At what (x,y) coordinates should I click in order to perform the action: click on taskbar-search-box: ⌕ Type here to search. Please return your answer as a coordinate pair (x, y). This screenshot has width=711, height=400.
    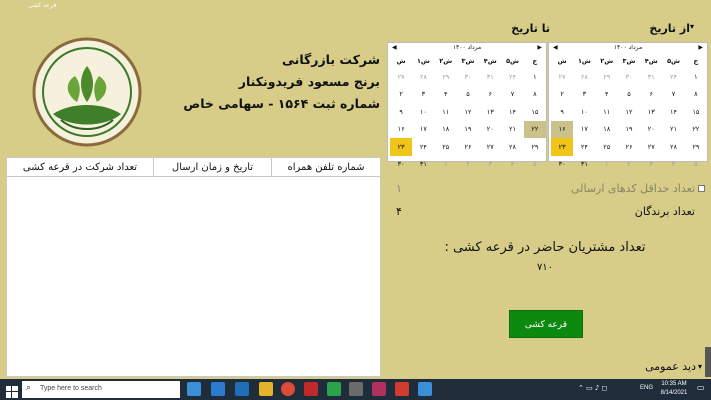
    Looking at the image, I should click on (101, 389).